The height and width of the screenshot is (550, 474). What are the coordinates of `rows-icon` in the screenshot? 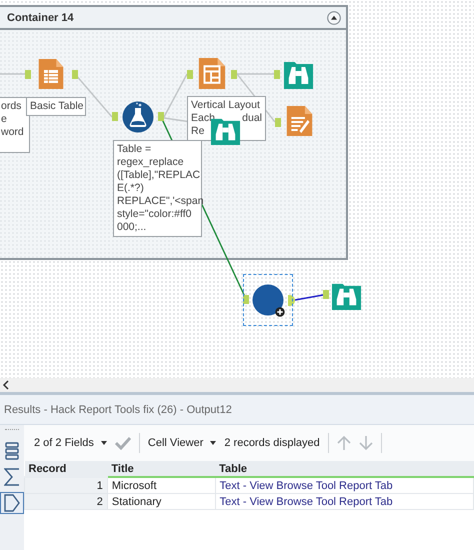 It's located at (12, 451).